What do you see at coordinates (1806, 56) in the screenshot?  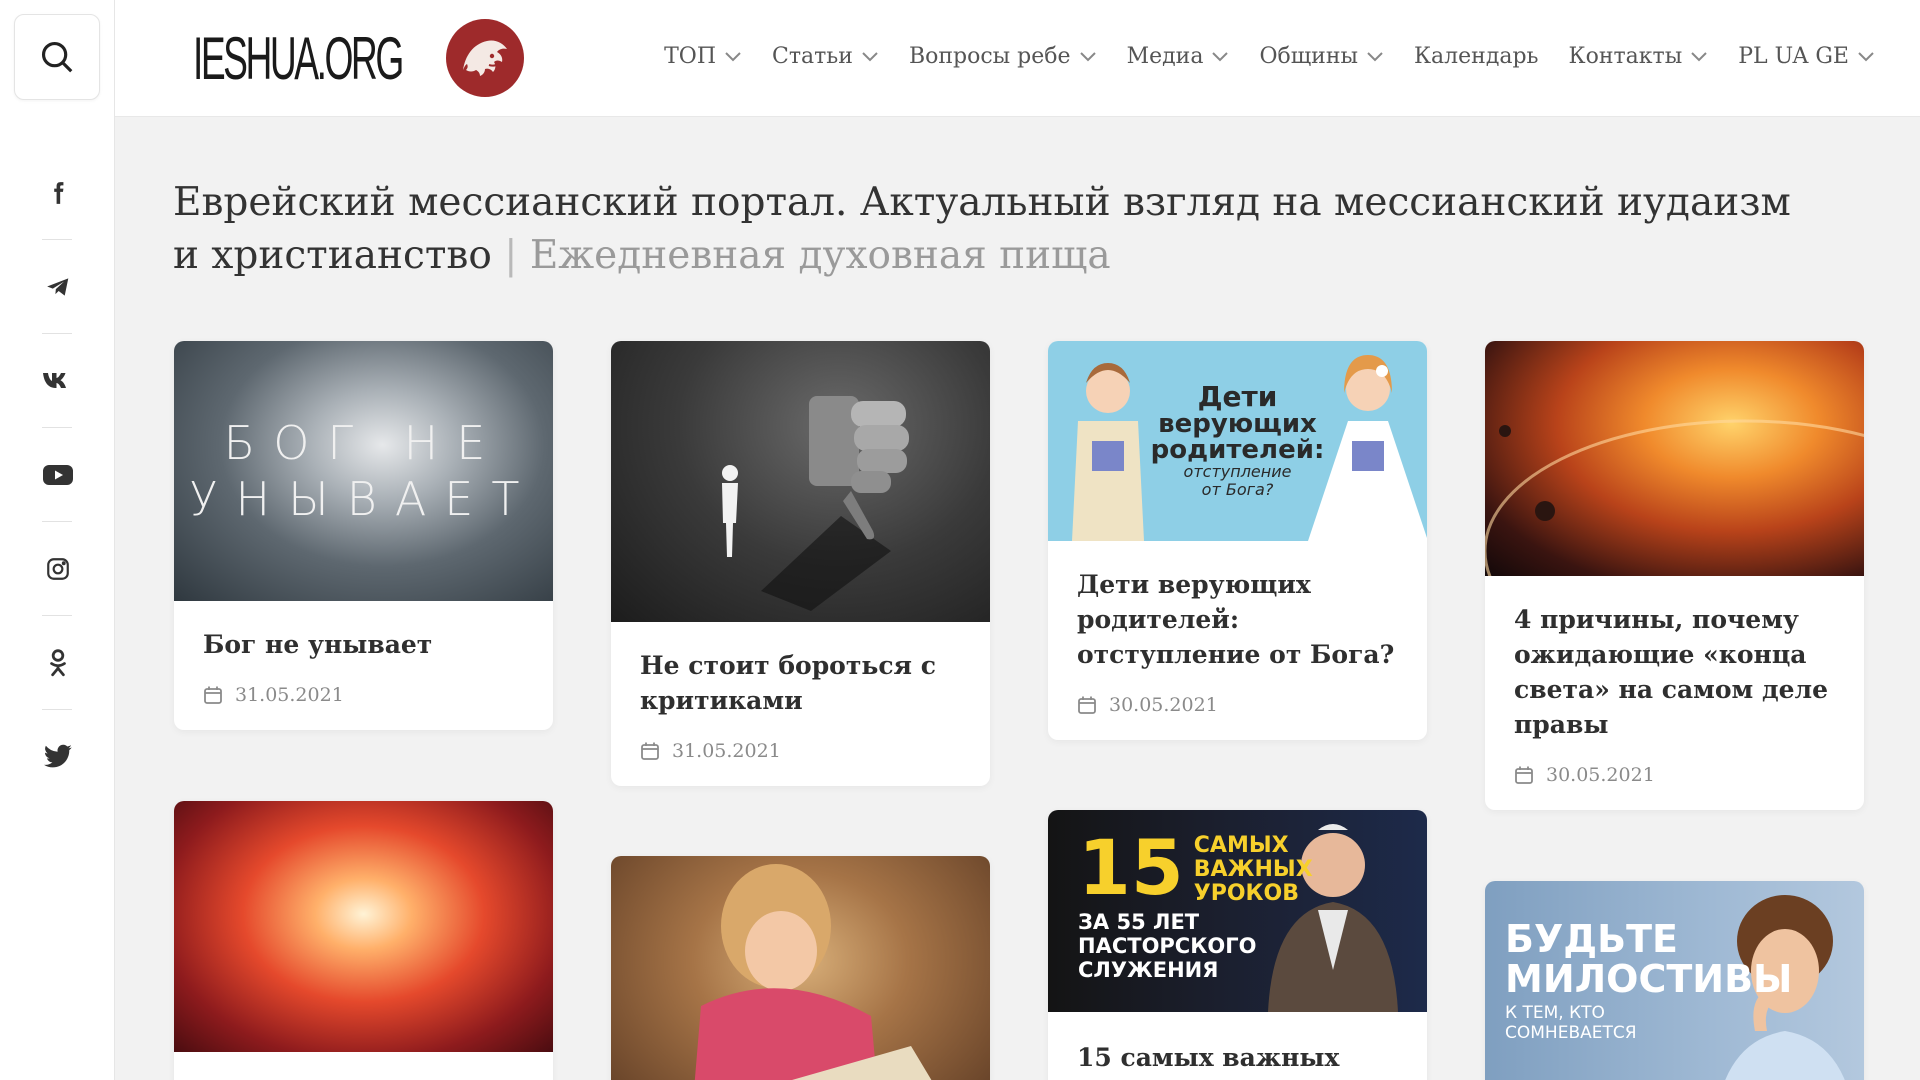 I see `nav-item-languages: PL UA GE` at bounding box center [1806, 56].